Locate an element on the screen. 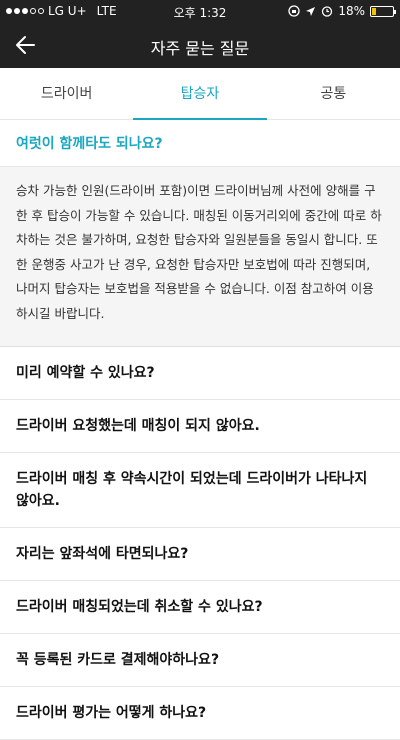 The height and width of the screenshot is (740, 400). faq-question: 드라이버 요청했는데 매칭이 되지 않아요. is located at coordinates (200, 426).